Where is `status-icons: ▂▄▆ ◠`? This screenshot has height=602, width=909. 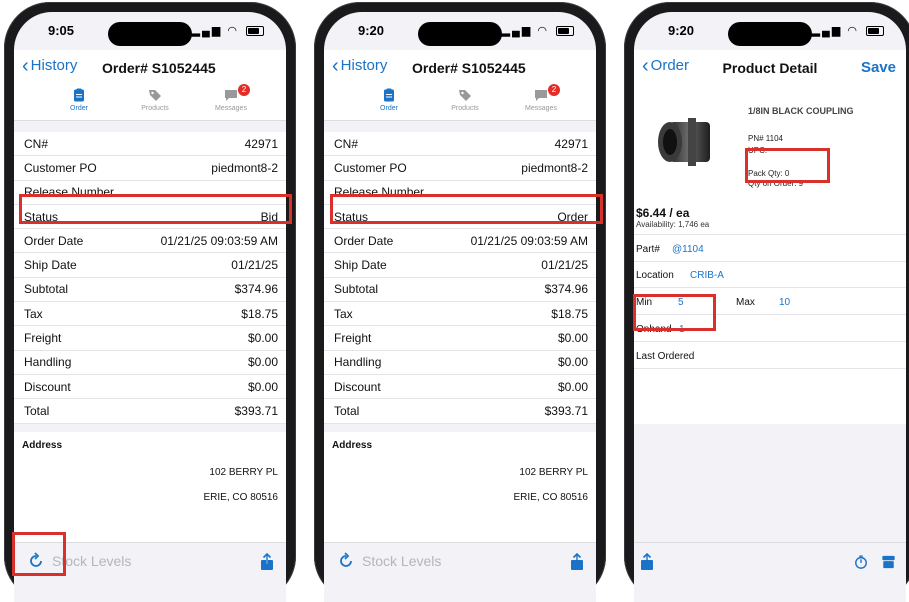 status-icons: ▂▄▆ ◠ is located at coordinates (848, 30).